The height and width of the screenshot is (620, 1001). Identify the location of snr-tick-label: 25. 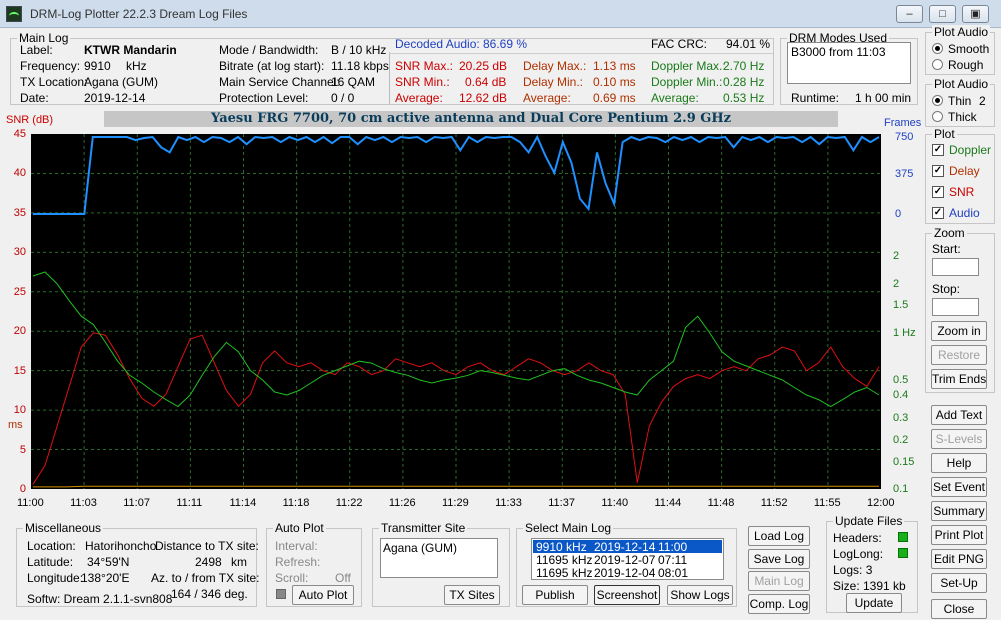
(19, 291).